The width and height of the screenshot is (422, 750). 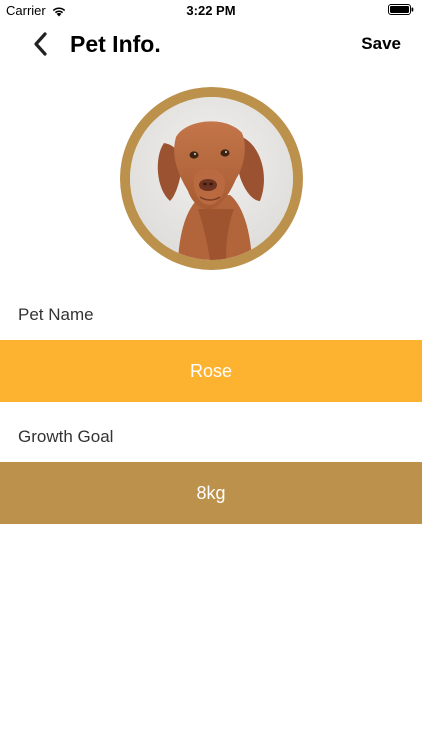 I want to click on battery-icon, so click(x=401, y=9).